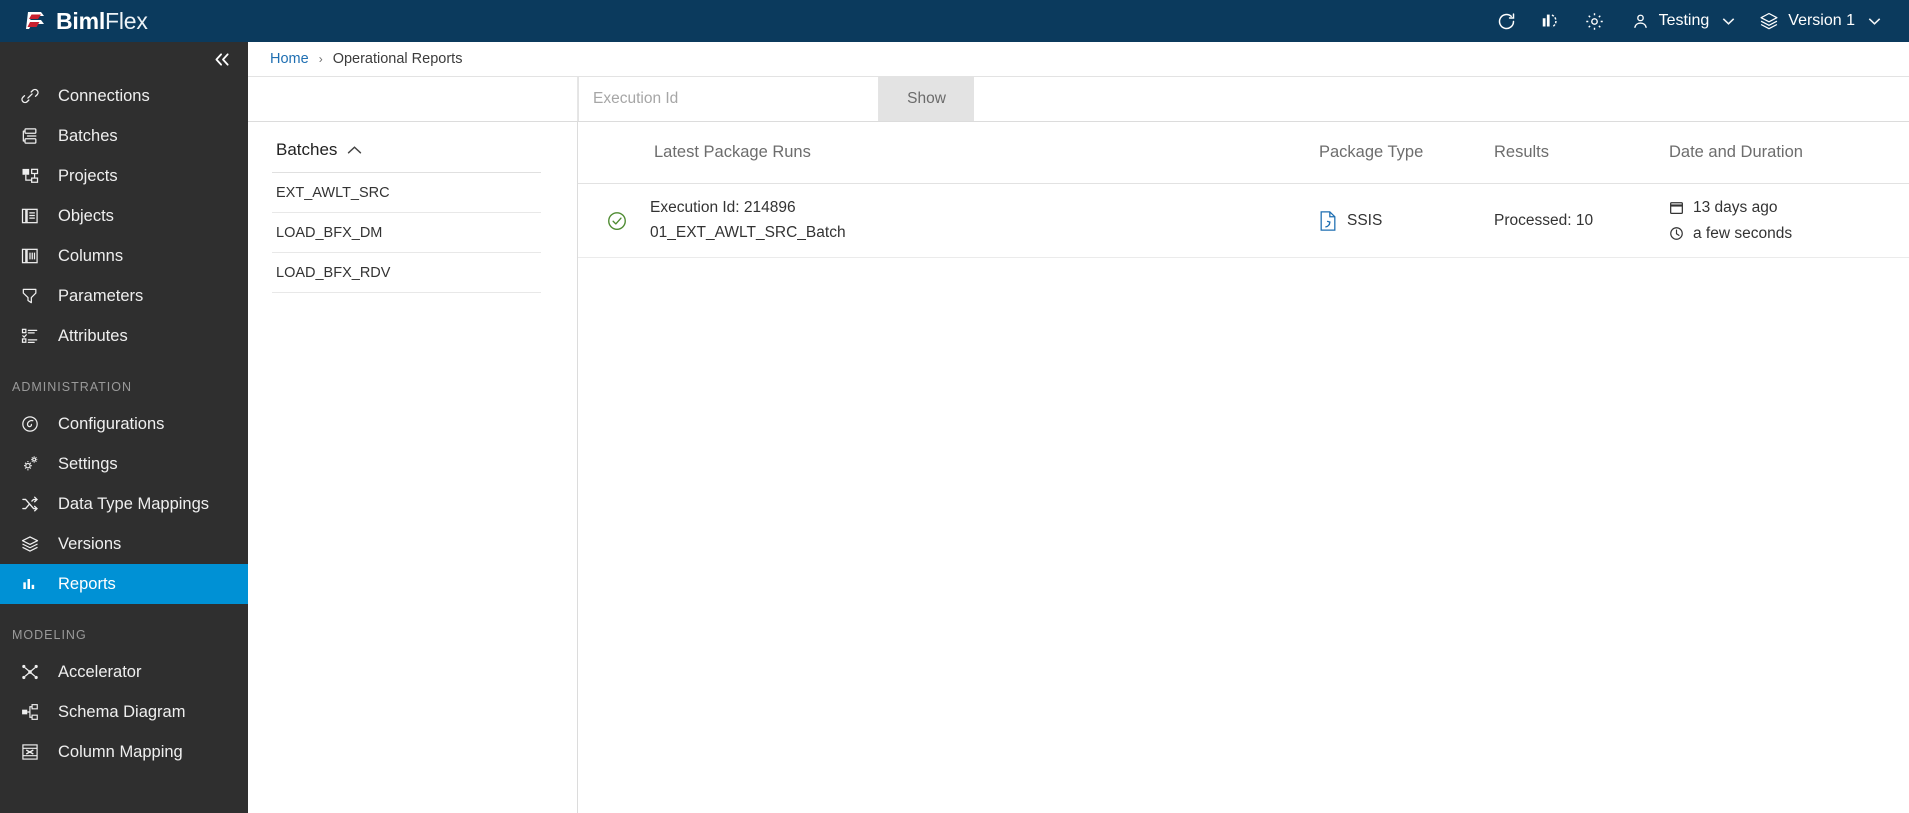 Image resolution: width=1909 pixels, height=813 pixels. I want to click on sidebar-item-batches: Batches, so click(124, 136).